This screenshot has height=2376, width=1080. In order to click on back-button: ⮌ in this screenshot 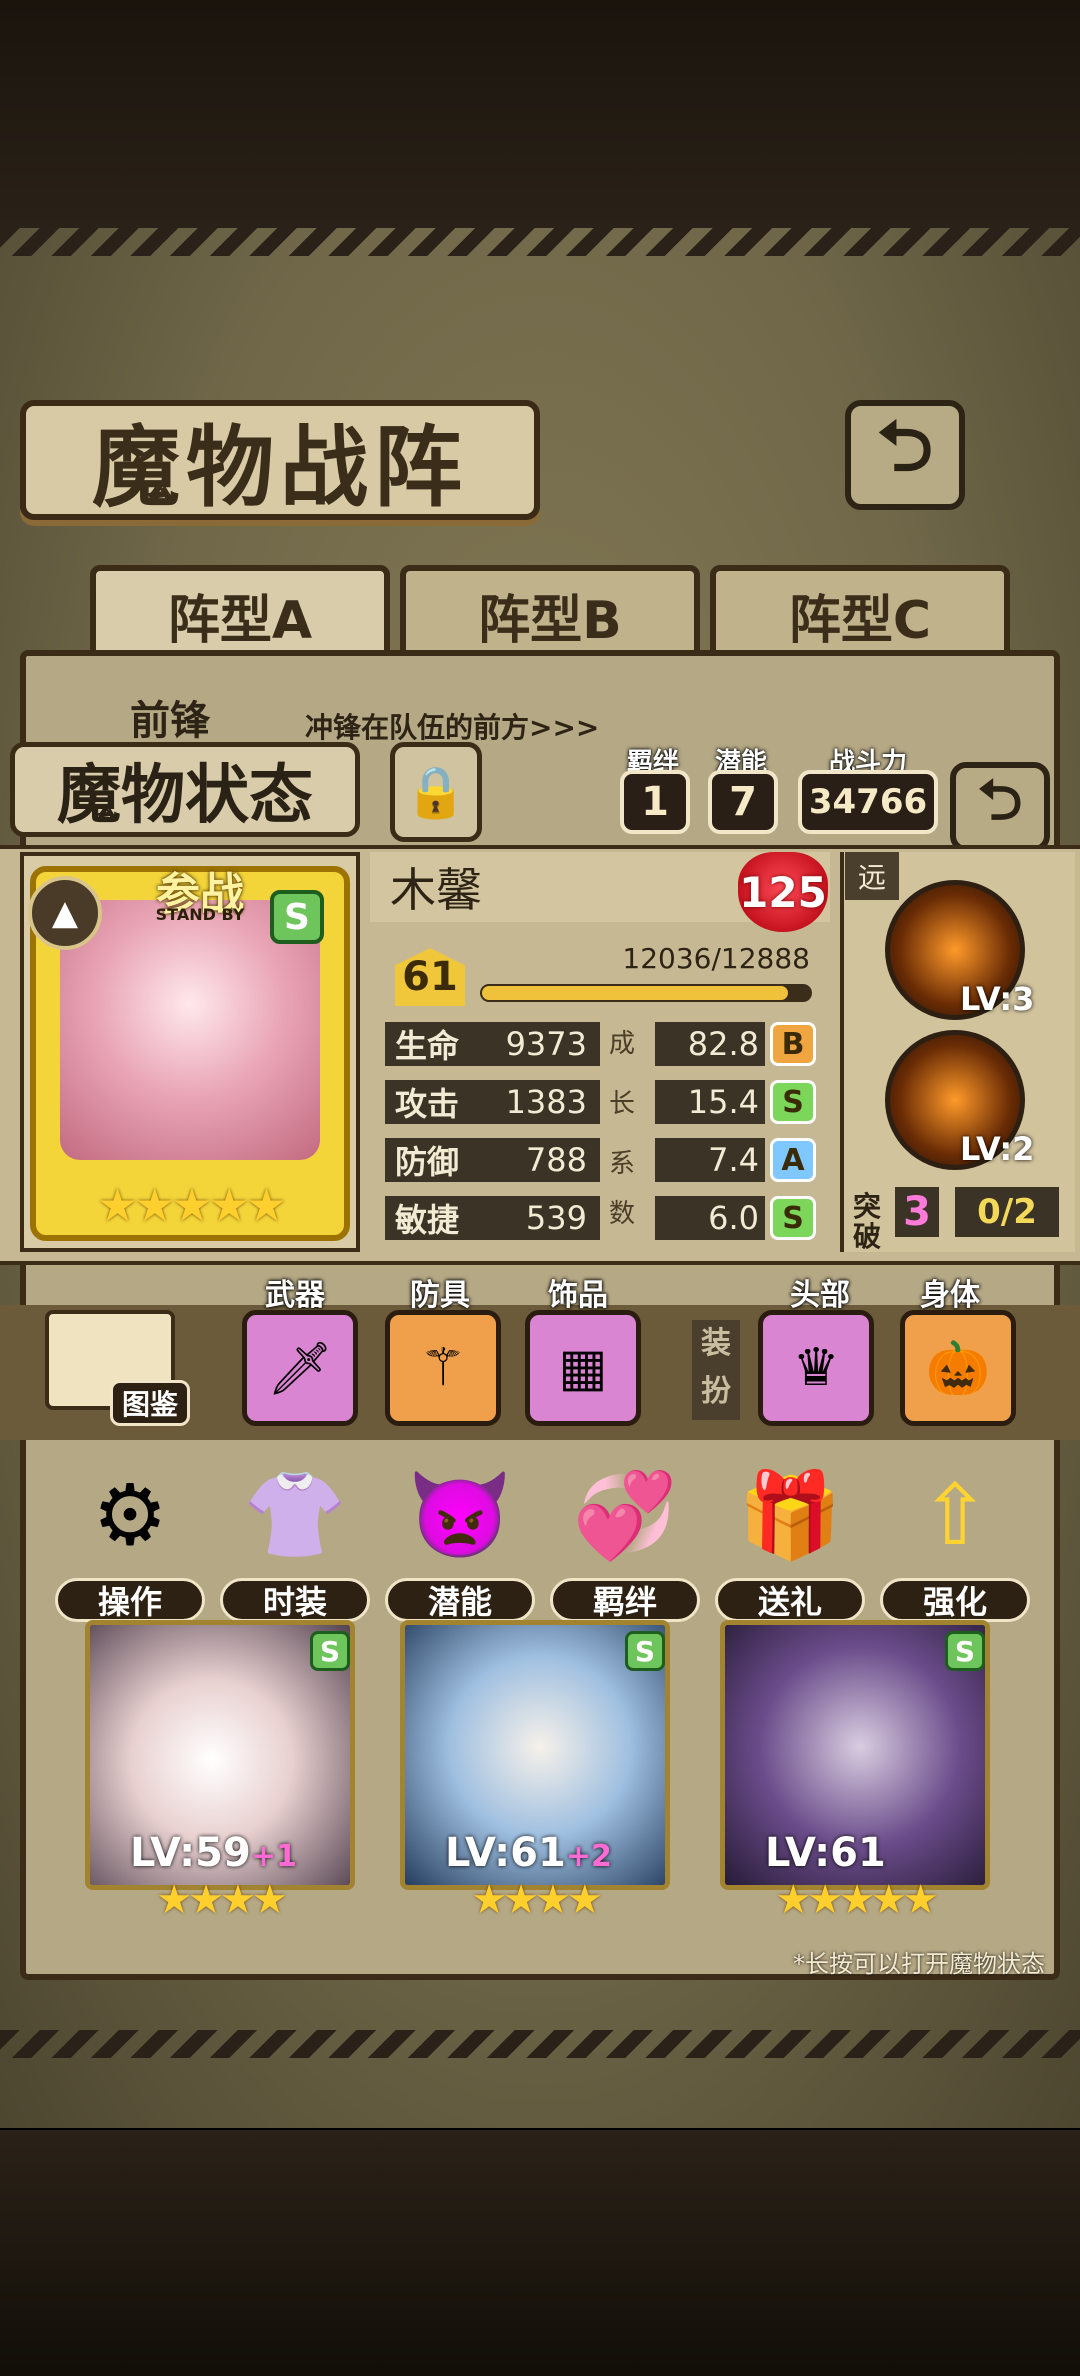, I will do `click(905, 455)`.